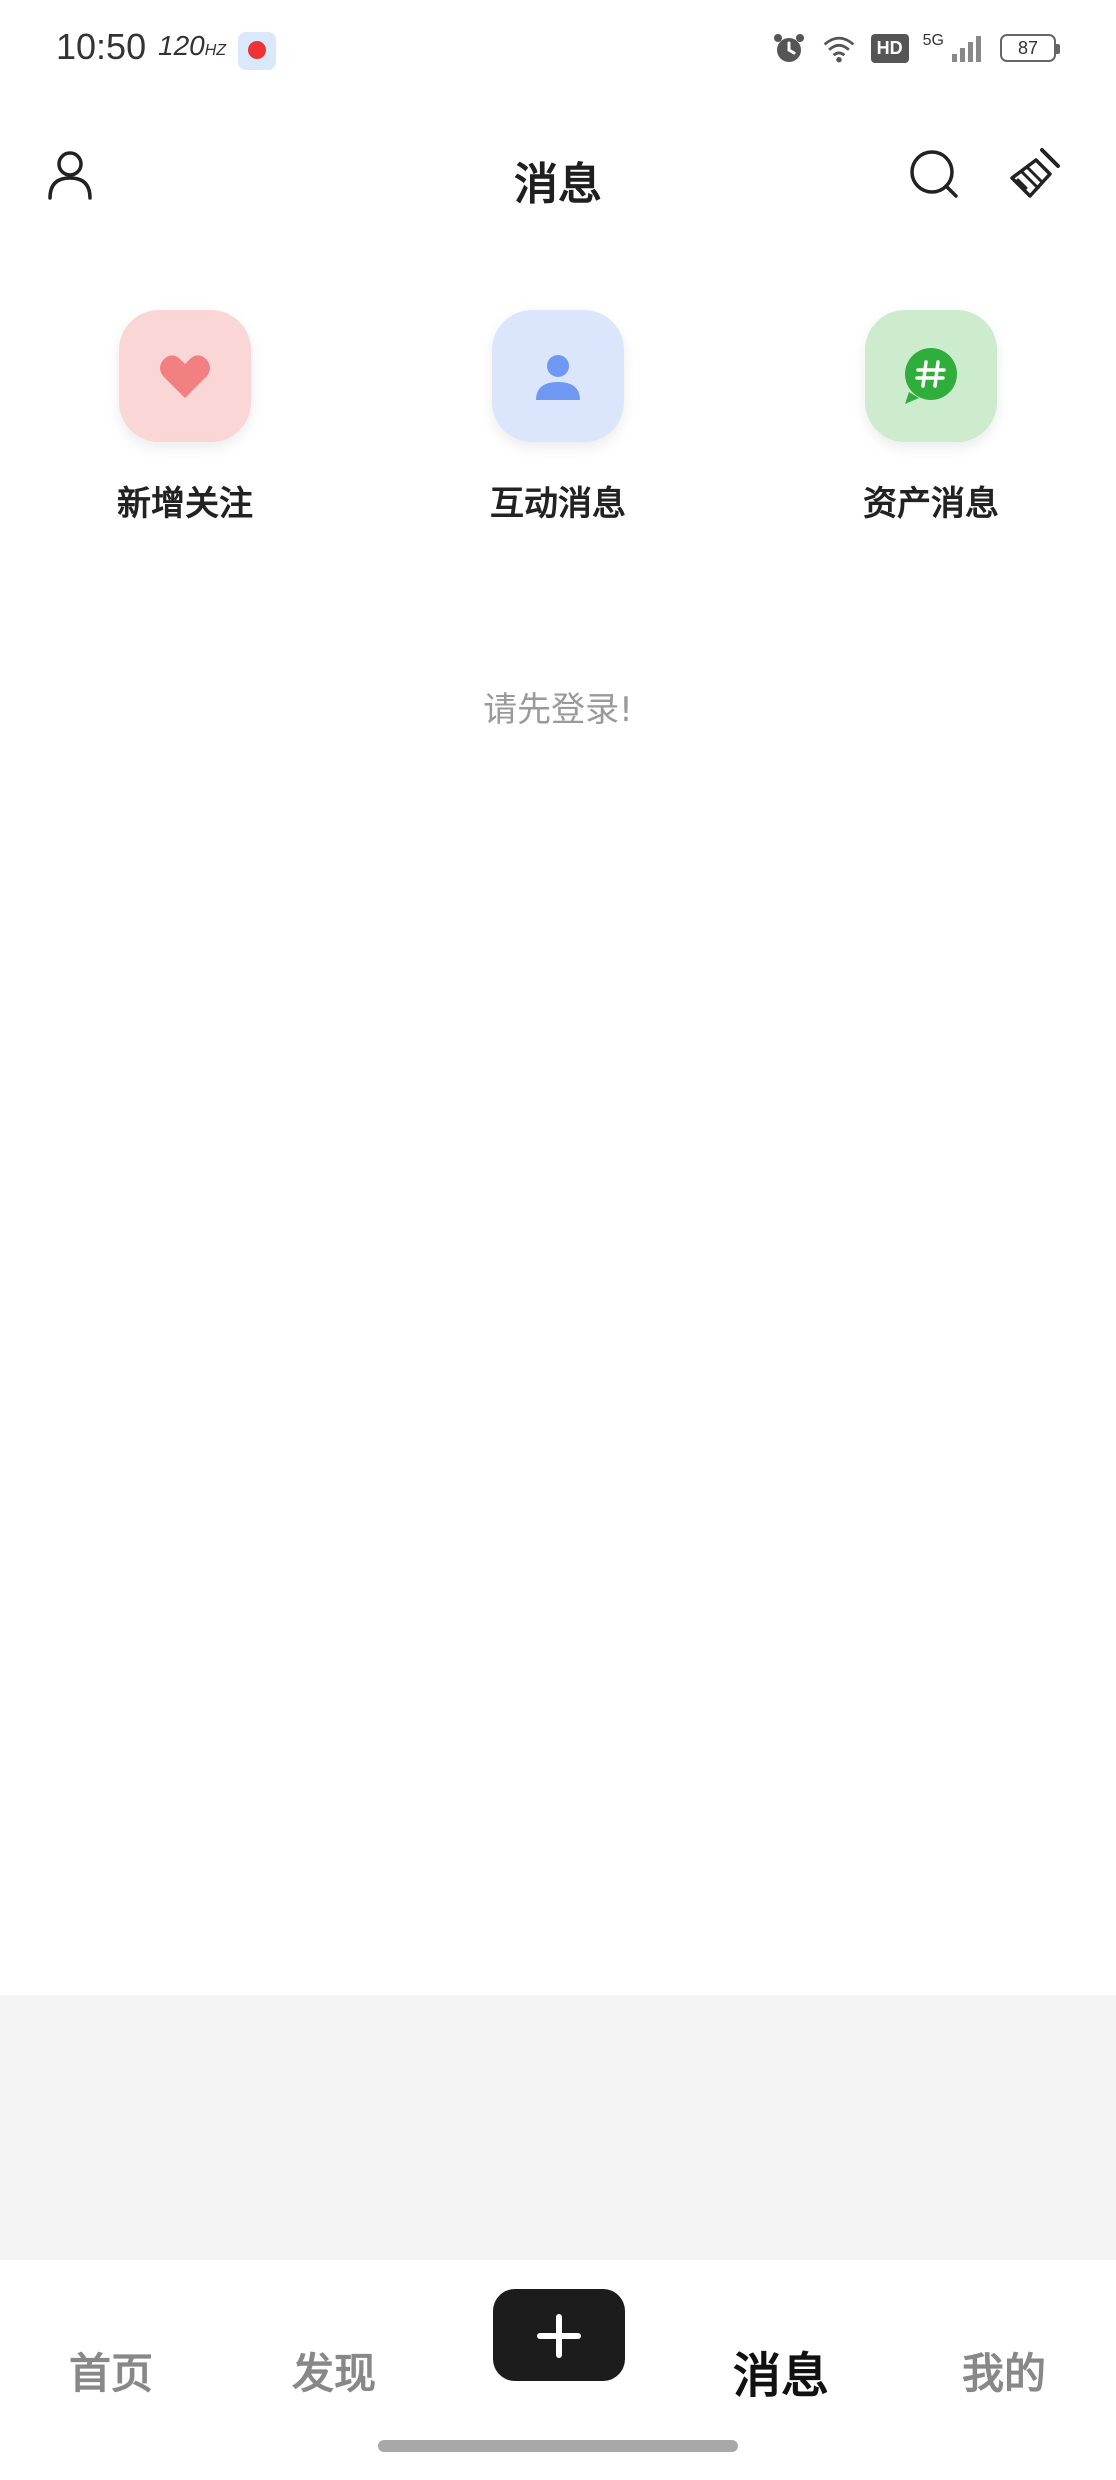 This screenshot has height=2480, width=1116. I want to click on refresh-rate-indicator: 120HZ, so click(192, 45).